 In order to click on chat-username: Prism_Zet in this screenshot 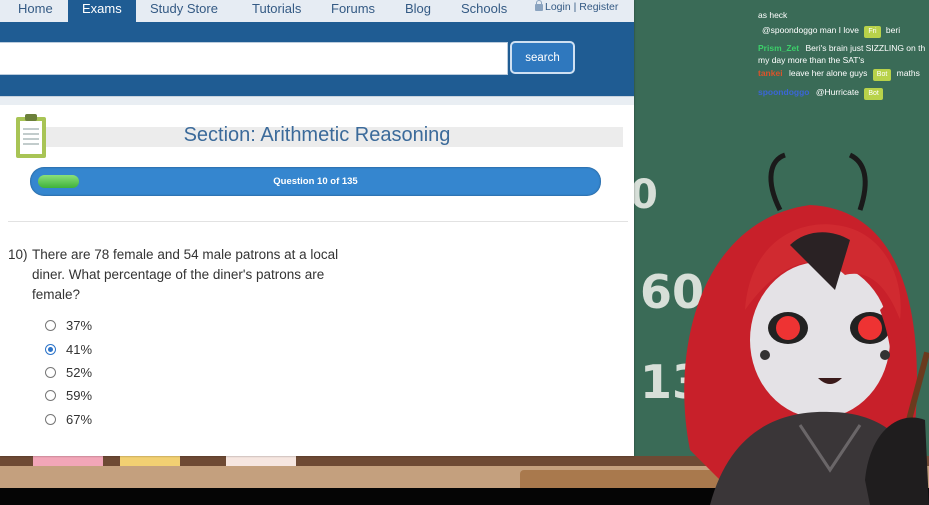, I will do `click(779, 48)`.